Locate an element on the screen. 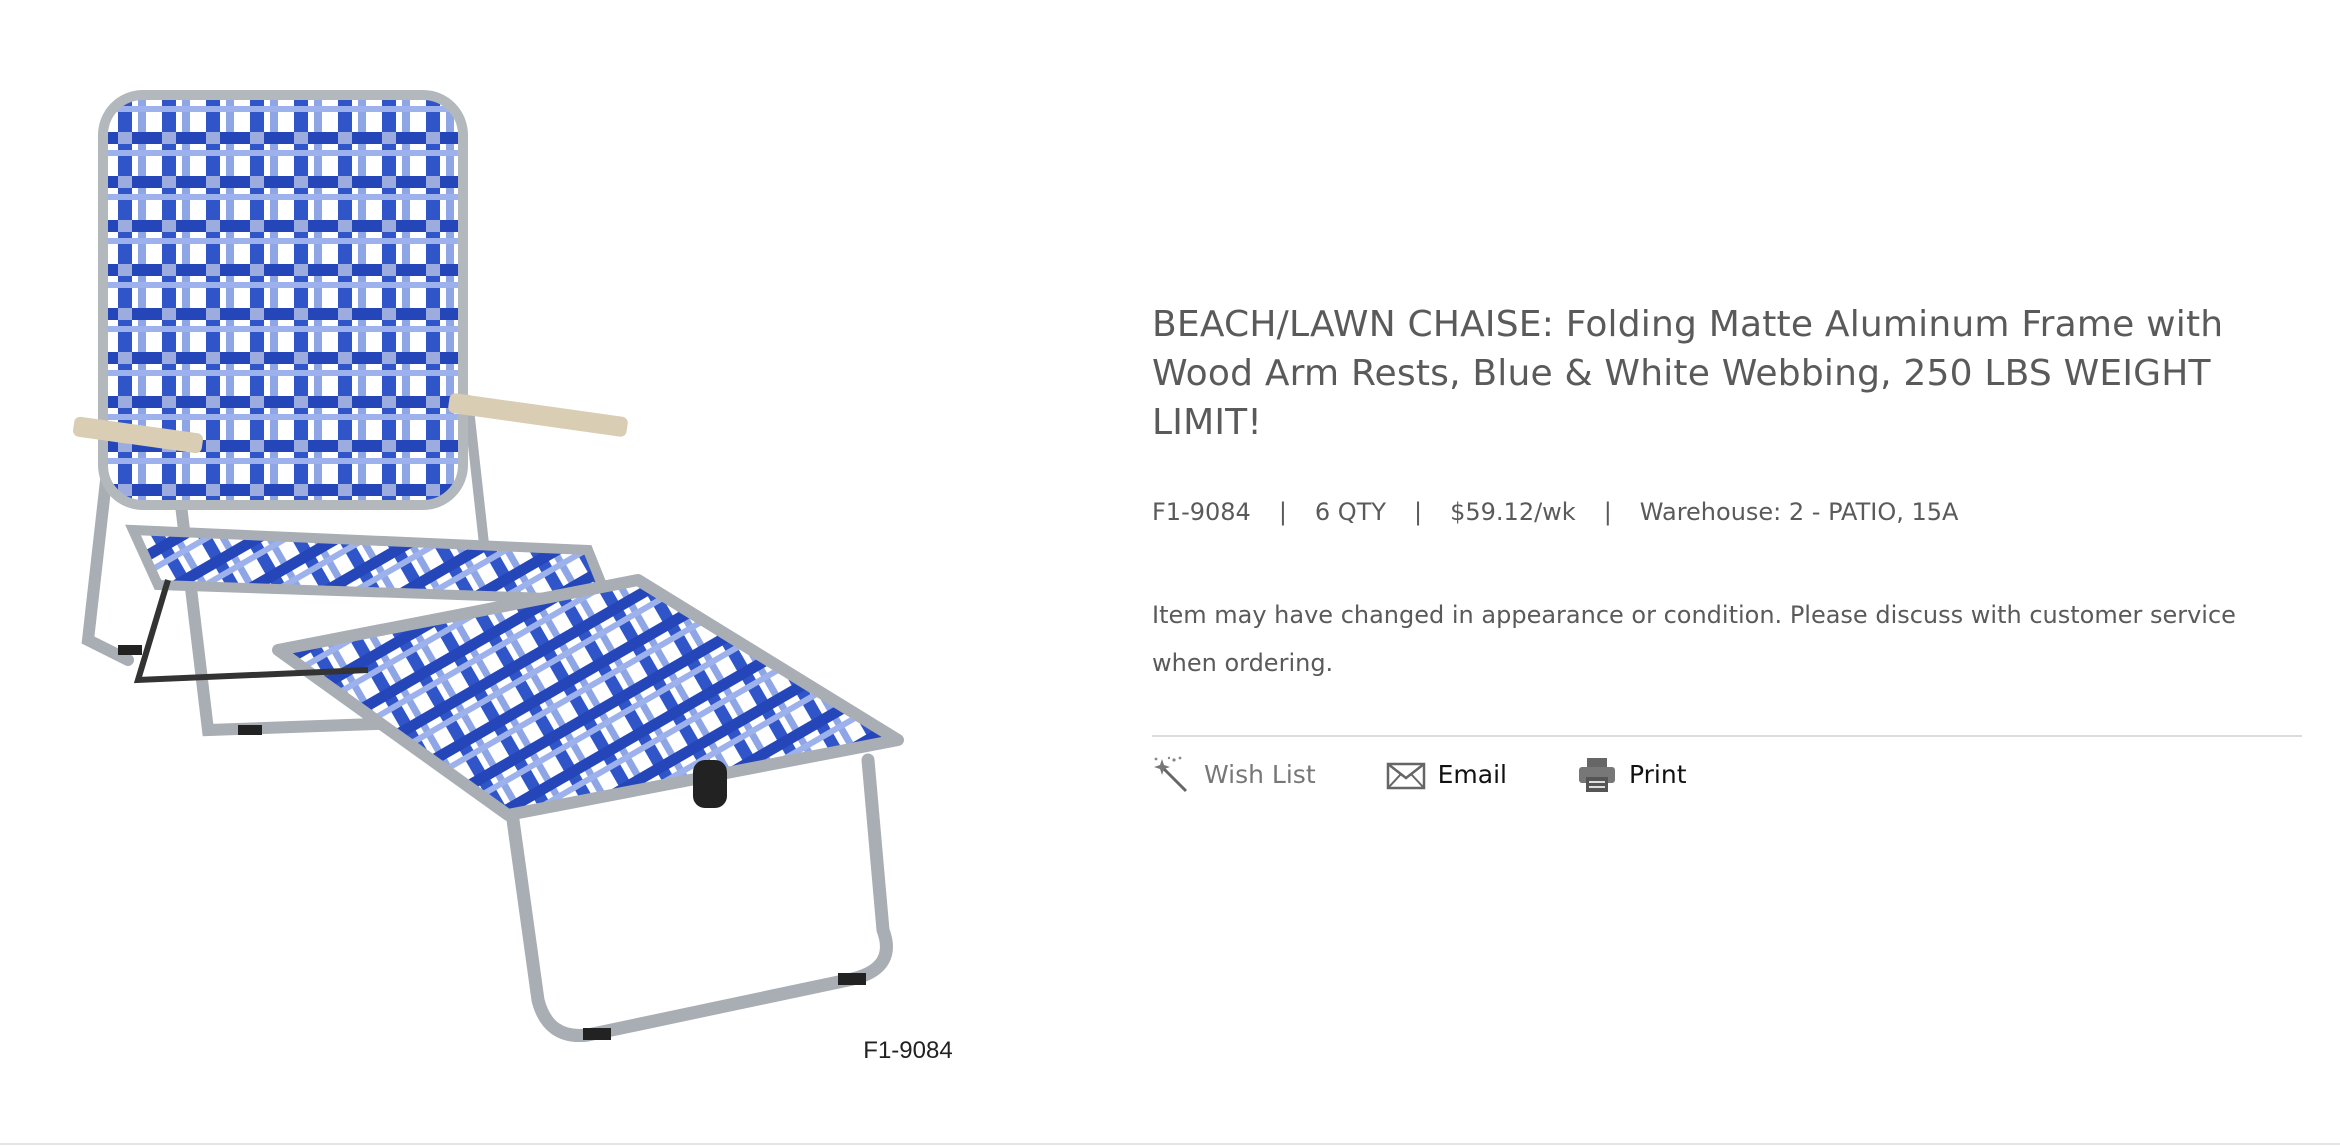 Image resolution: width=2340 pixels, height=1146 pixels. image-sku-label: F1-9084 is located at coordinates (907, 1050).